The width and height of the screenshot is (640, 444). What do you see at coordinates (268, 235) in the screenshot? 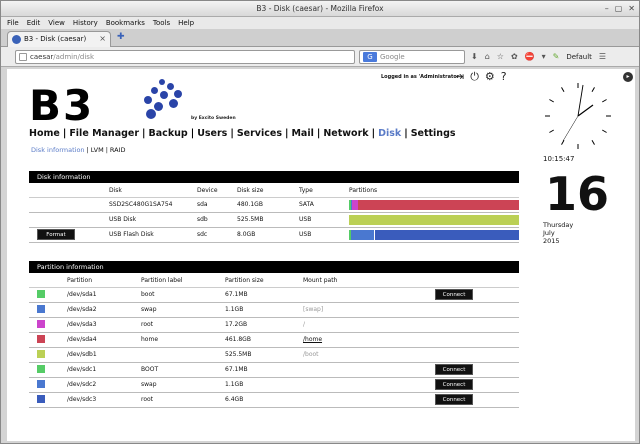
I see `disk-size: 8.0GB` at bounding box center [268, 235].